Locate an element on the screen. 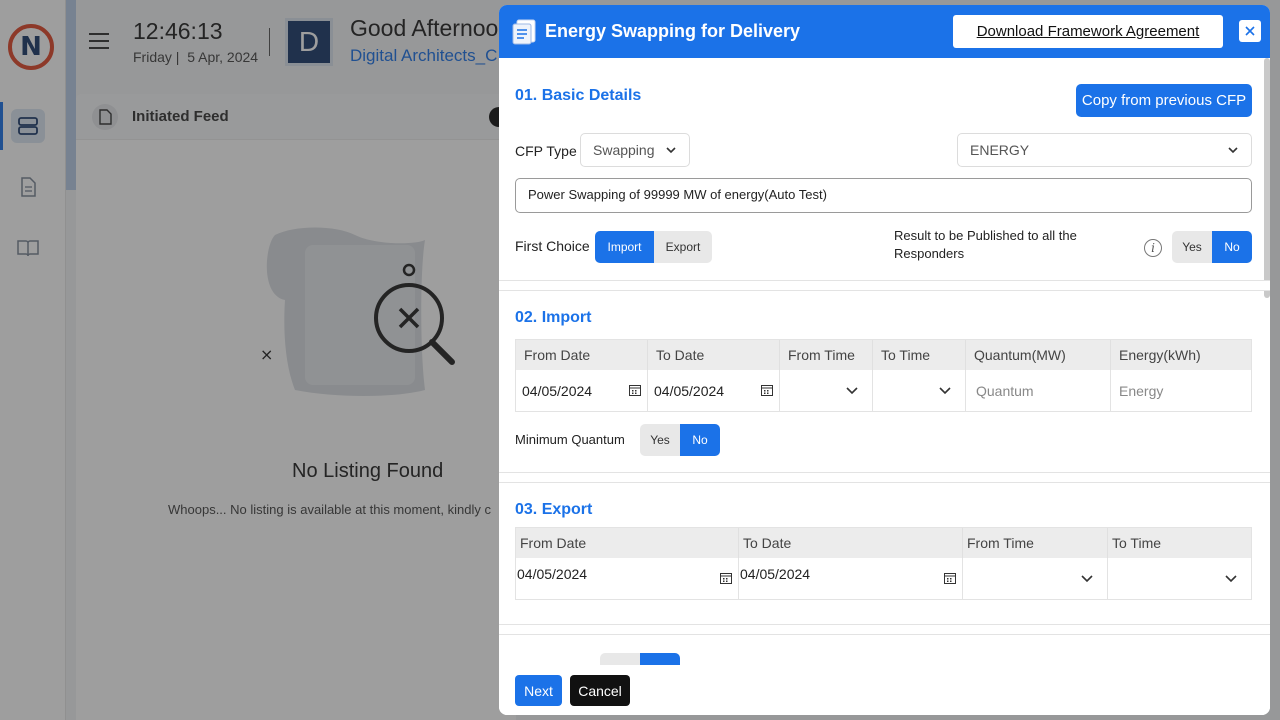 The height and width of the screenshot is (720, 1280). first-choice-export: Export is located at coordinates (683, 247).